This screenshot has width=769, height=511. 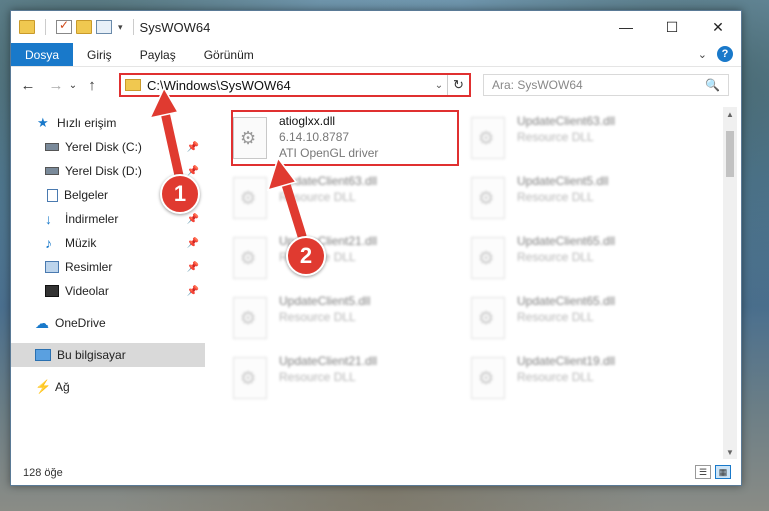 What do you see at coordinates (73, 85) in the screenshot?
I see `recent-locations-button: ⌄` at bounding box center [73, 85].